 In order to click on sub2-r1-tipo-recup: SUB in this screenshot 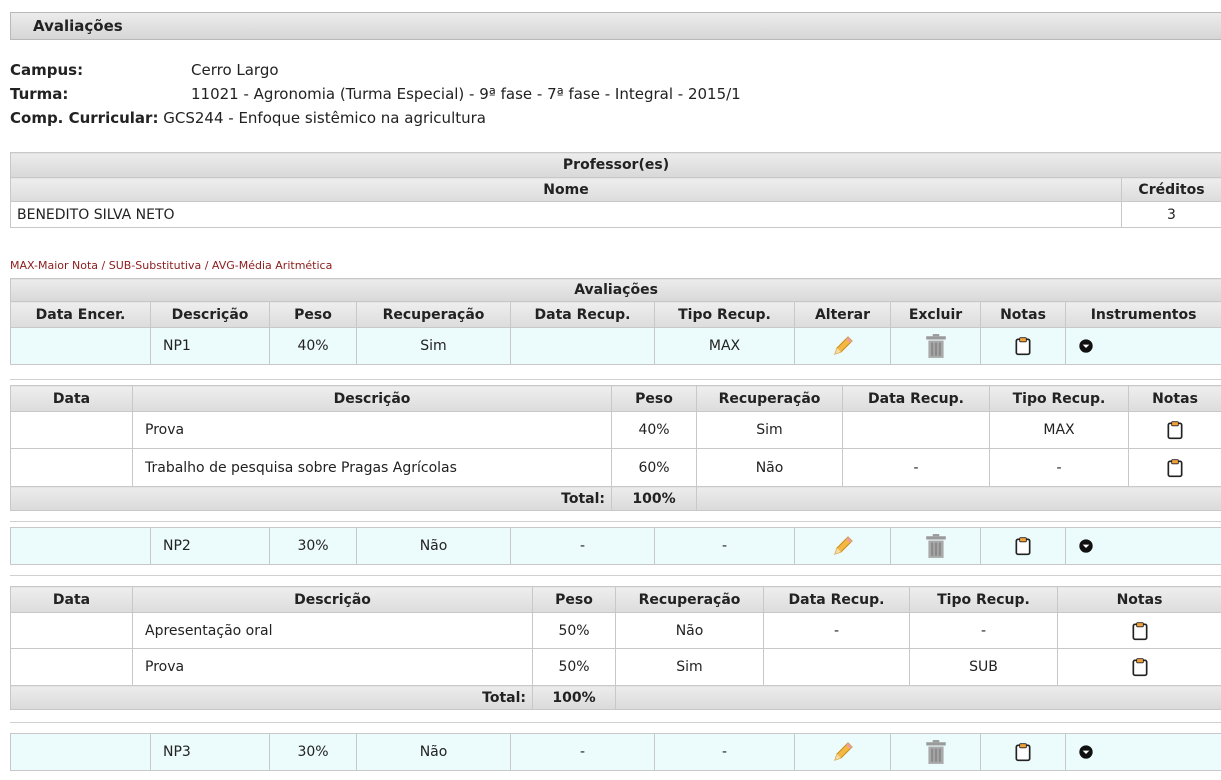, I will do `click(983, 667)`.